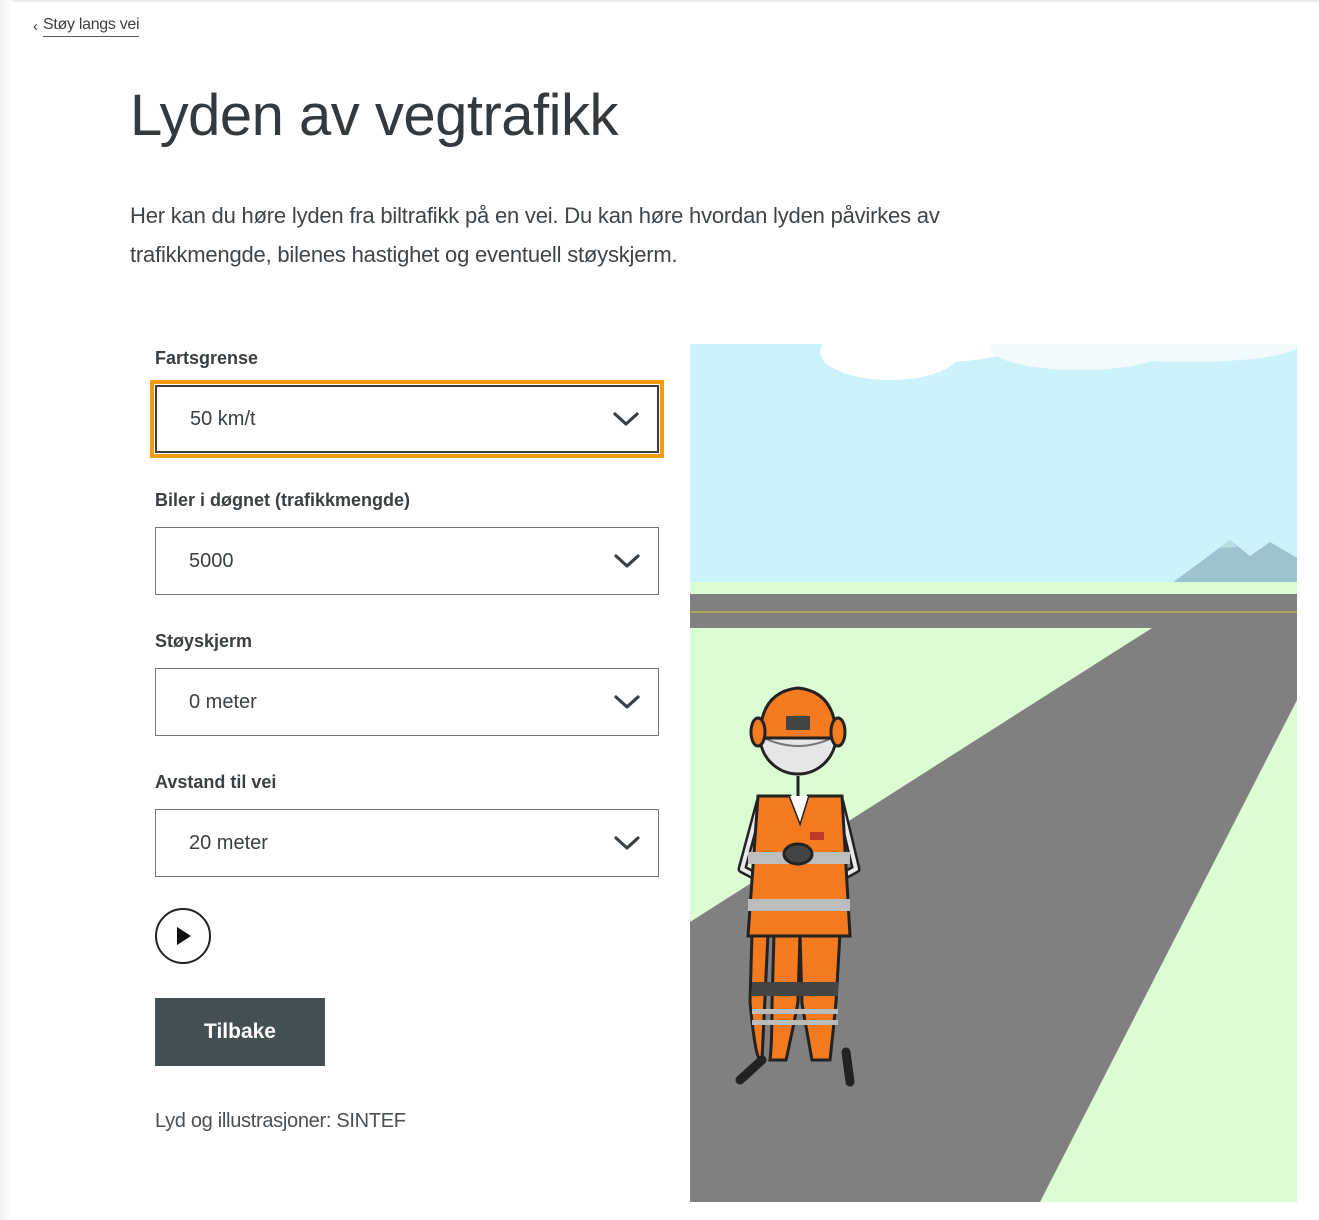 Image resolution: width=1319 pixels, height=1220 pixels. What do you see at coordinates (407, 843) in the screenshot?
I see `distance-select: 20 meter` at bounding box center [407, 843].